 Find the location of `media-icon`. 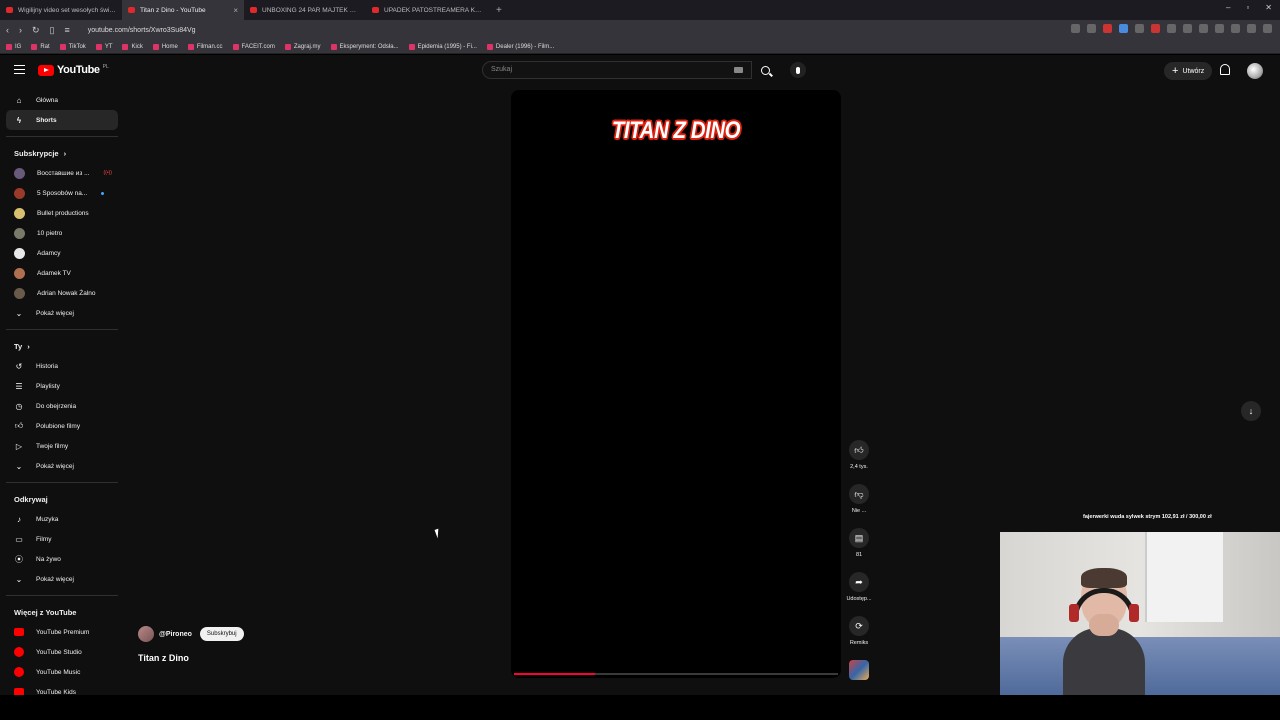

media-icon is located at coordinates (1251, 28).